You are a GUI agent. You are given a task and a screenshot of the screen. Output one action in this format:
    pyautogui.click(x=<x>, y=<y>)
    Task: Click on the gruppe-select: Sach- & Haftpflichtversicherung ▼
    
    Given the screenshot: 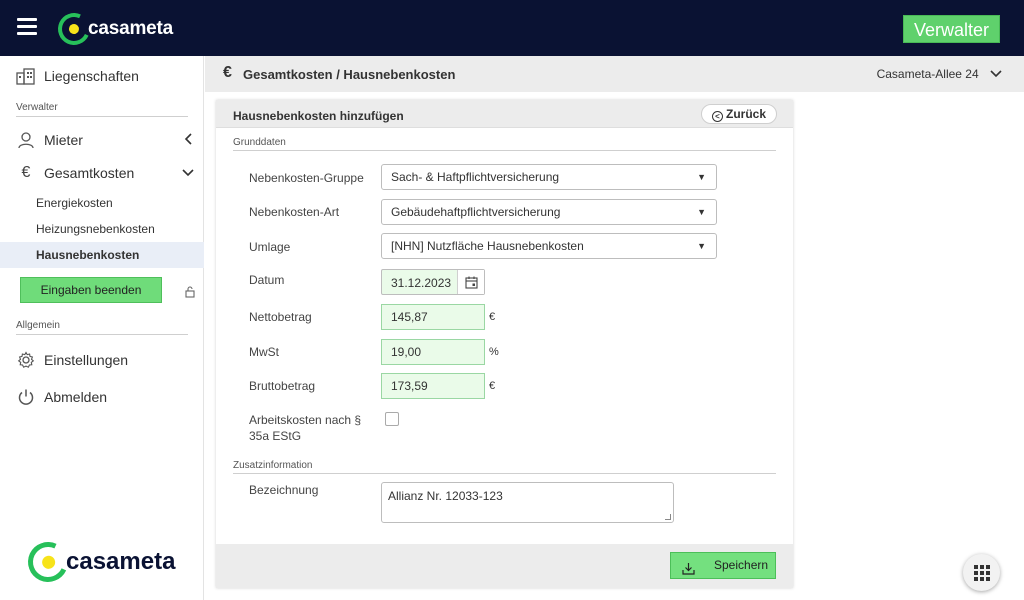 What is the action you would take?
    pyautogui.click(x=549, y=177)
    